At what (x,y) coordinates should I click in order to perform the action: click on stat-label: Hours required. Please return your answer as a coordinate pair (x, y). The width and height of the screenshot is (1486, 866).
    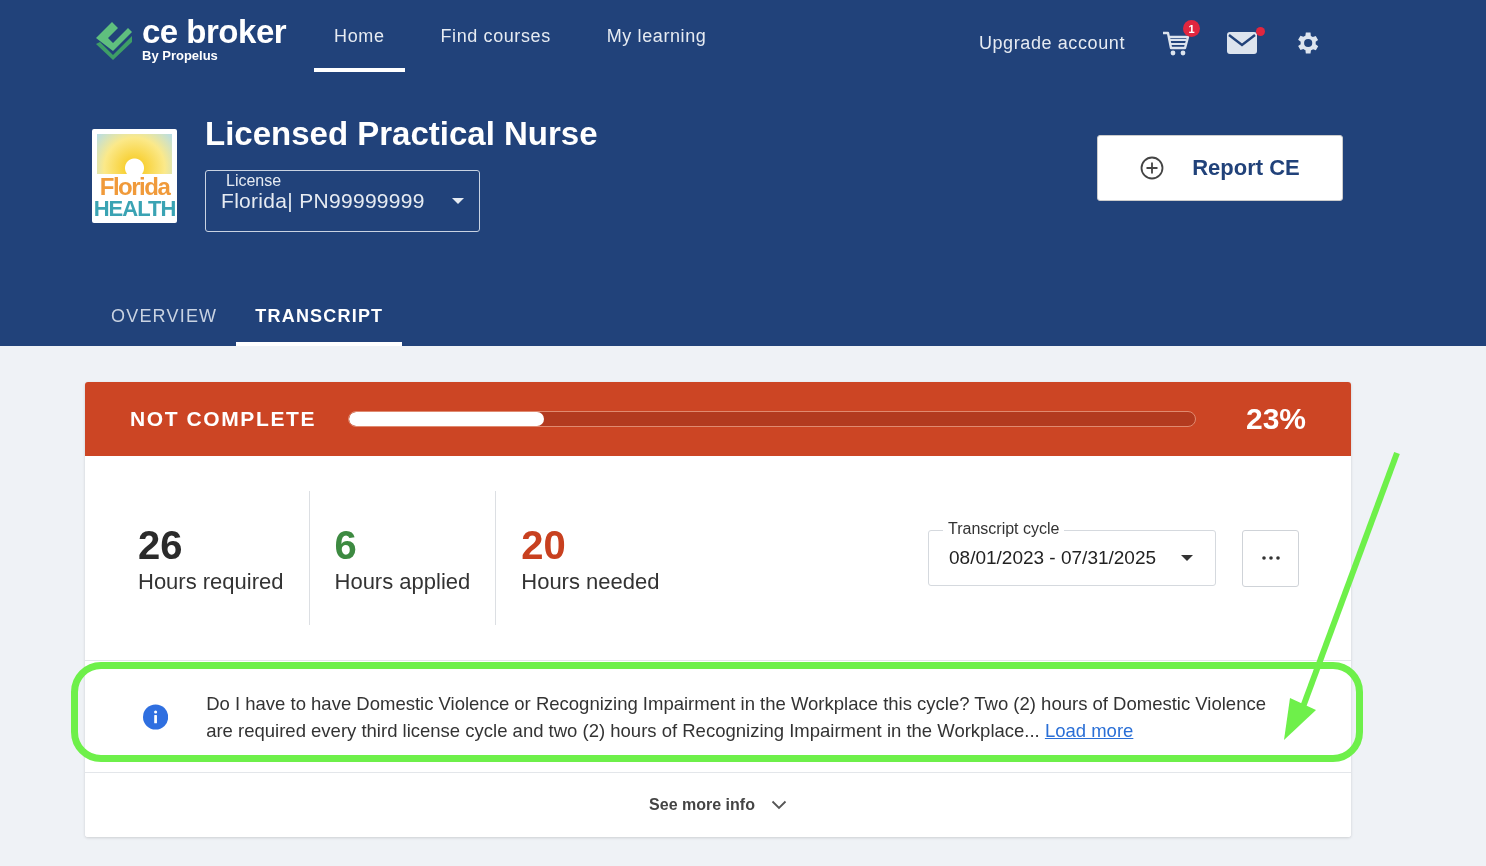
    Looking at the image, I should click on (211, 582).